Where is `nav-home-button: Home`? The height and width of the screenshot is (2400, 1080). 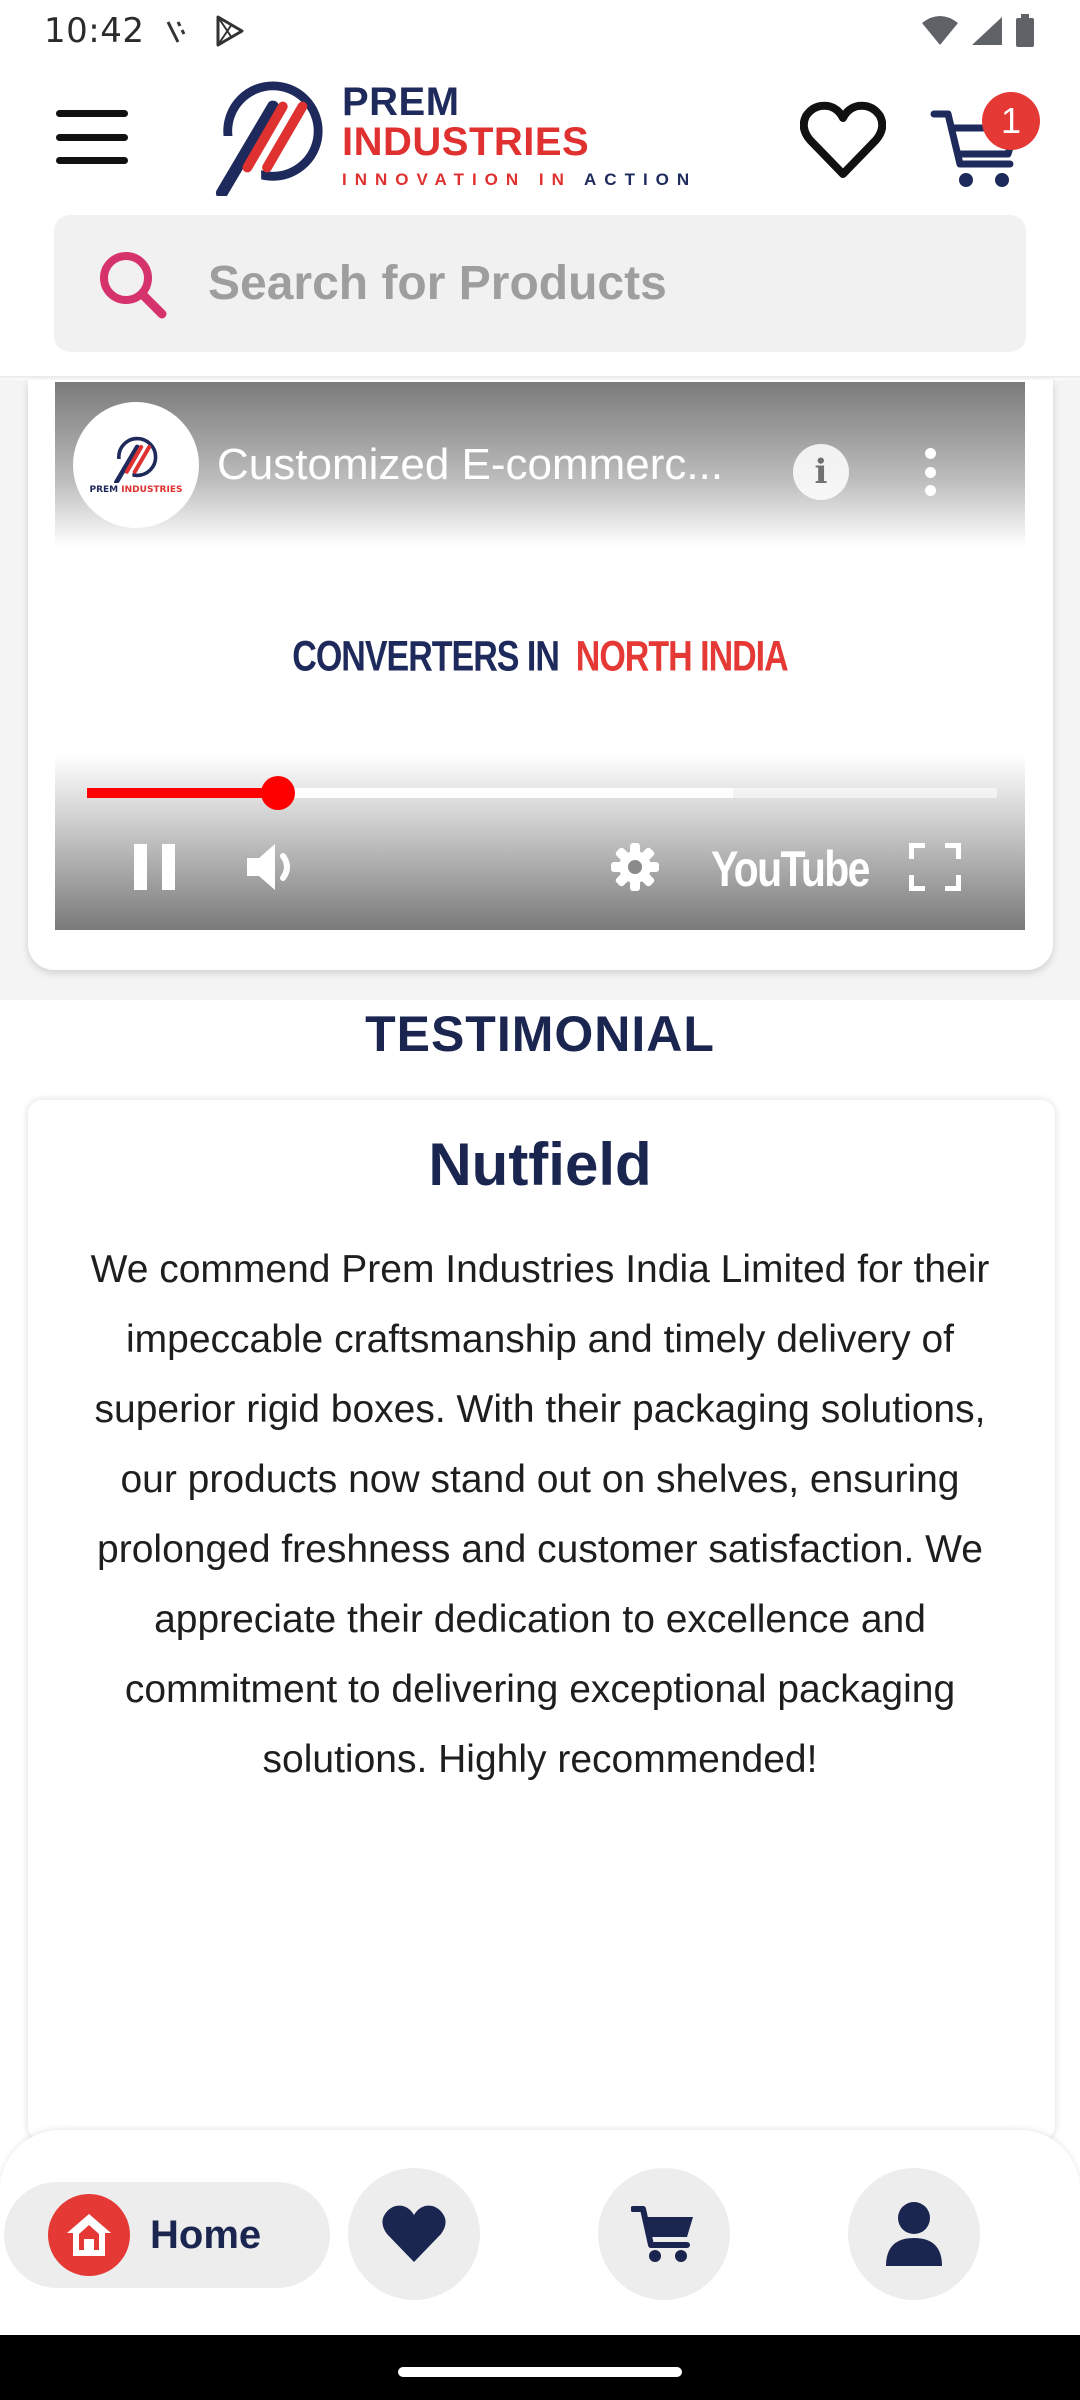
nav-home-button: Home is located at coordinates (167, 2235).